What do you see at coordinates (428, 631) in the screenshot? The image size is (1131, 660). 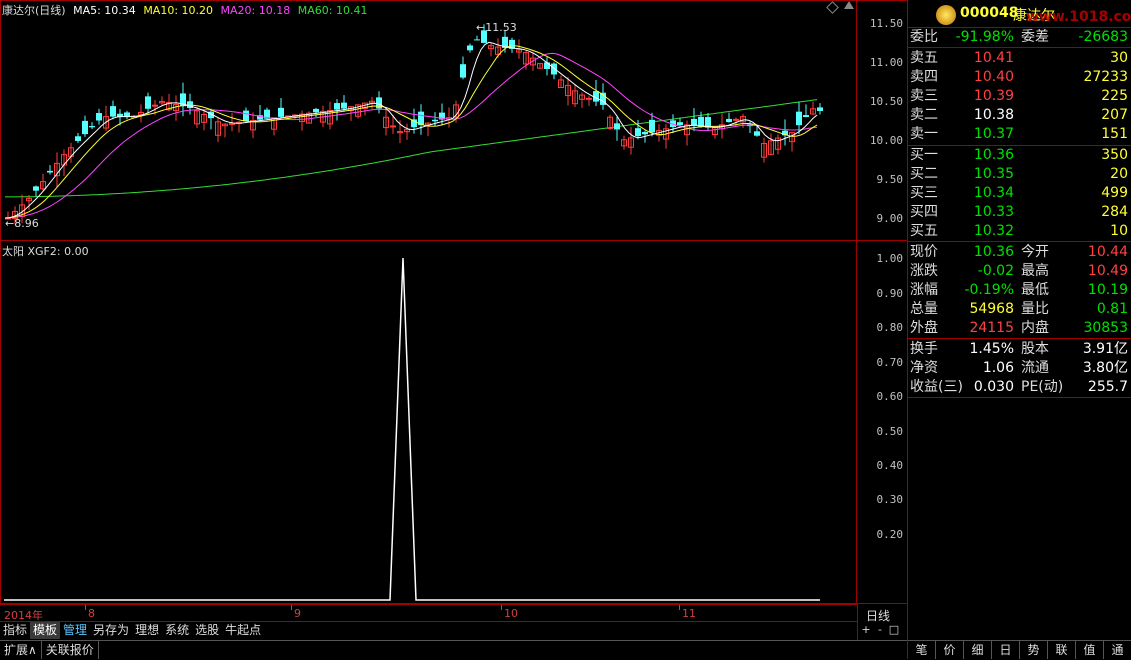 I see `indicator-toolbar: 指标 模板 管理 另存为 理想 系统 选股 牛起点` at bounding box center [428, 631].